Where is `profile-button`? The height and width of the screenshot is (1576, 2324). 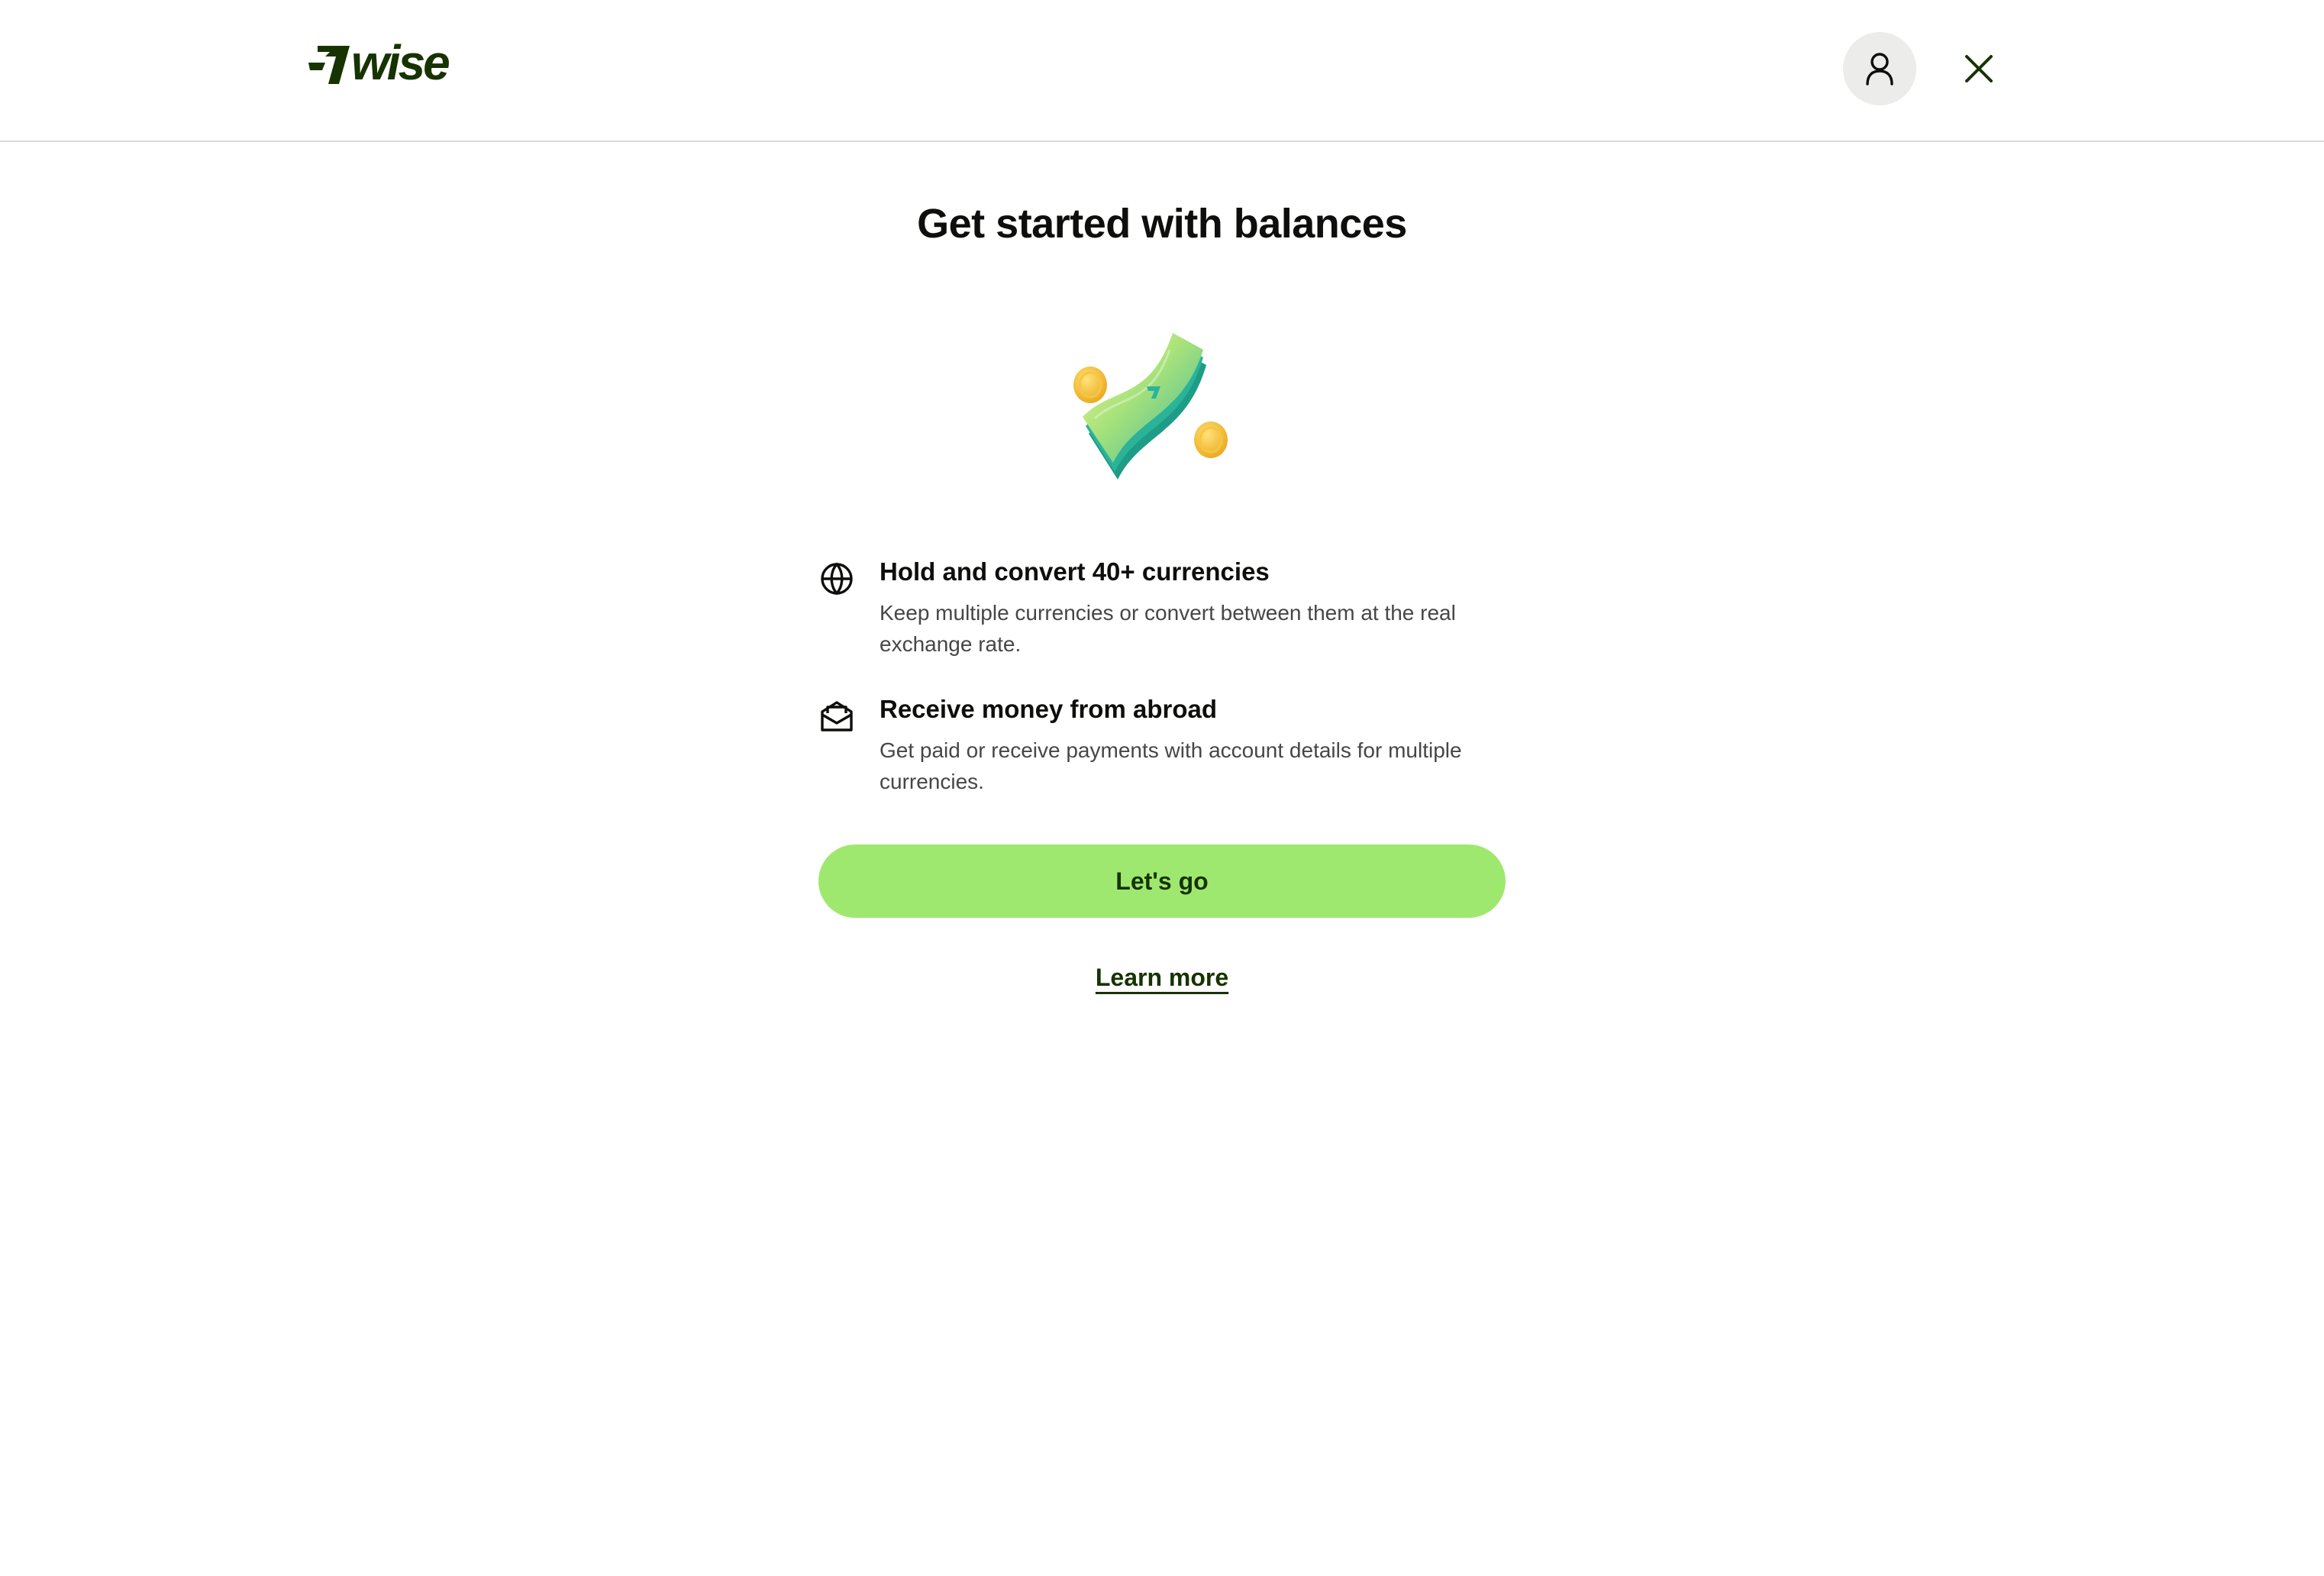
profile-button is located at coordinates (1880, 68).